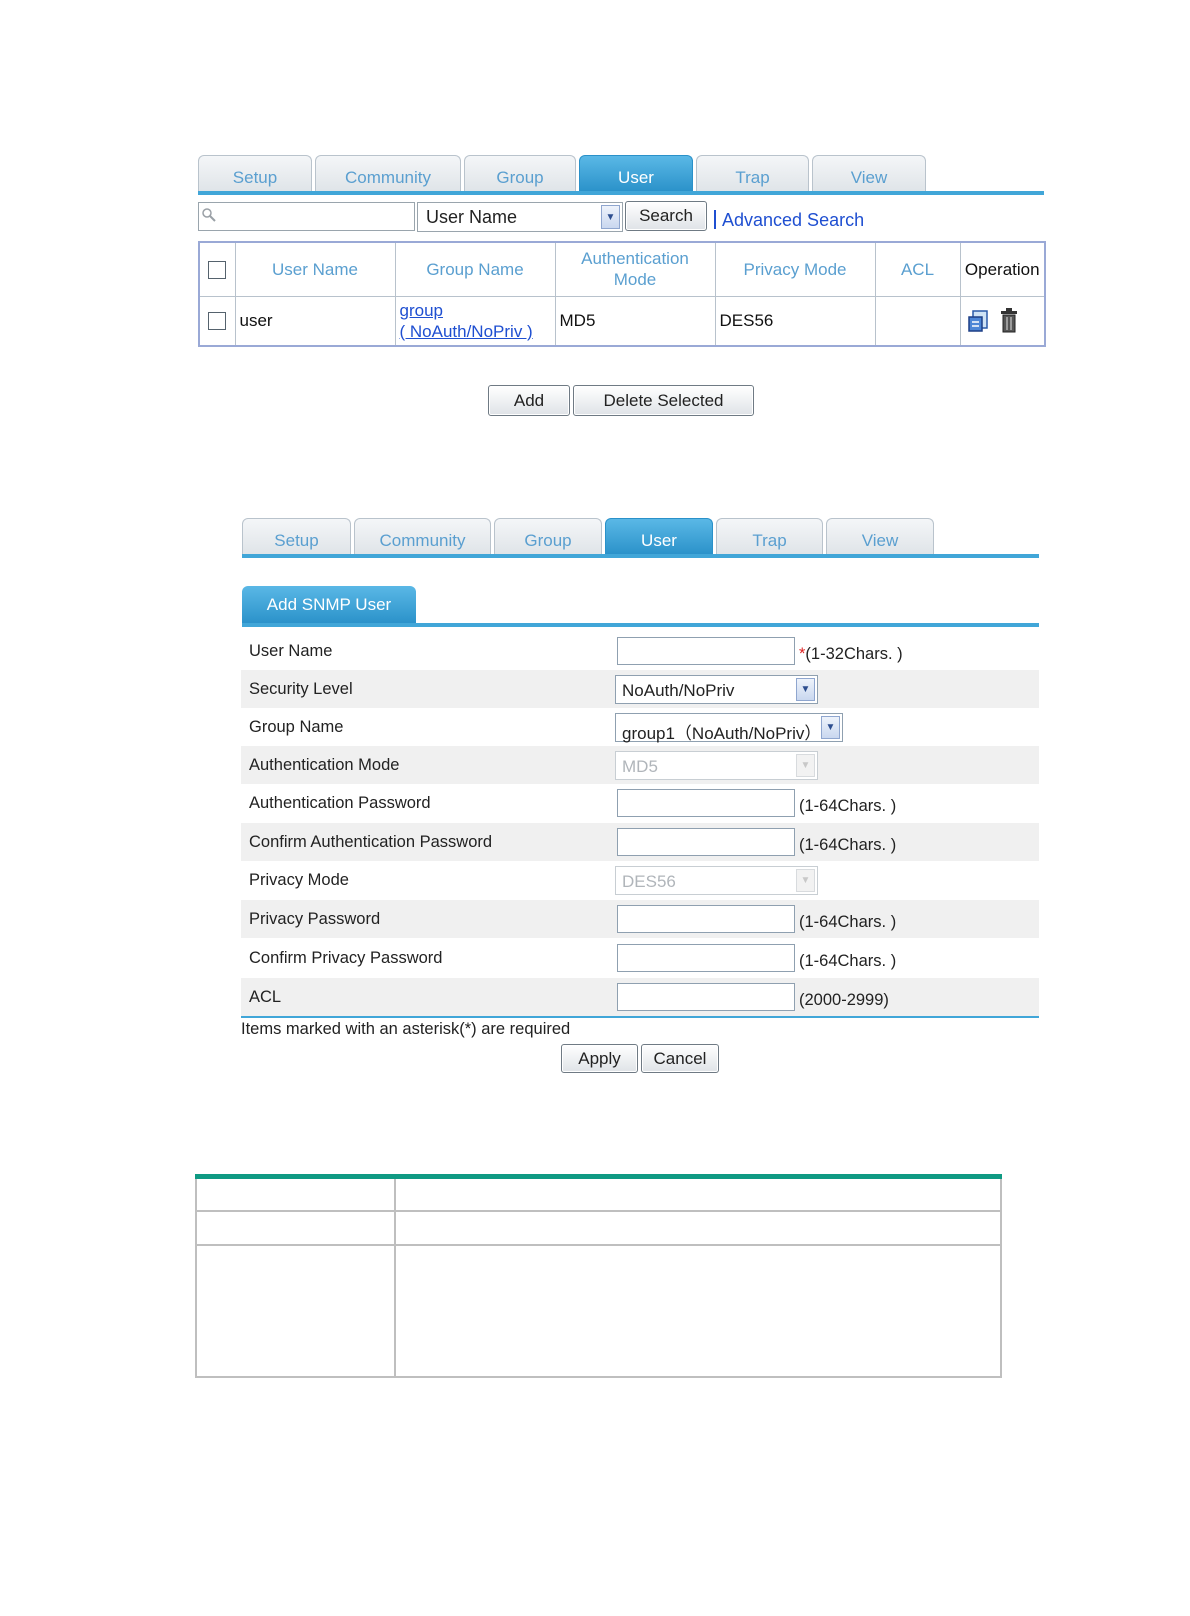 The image size is (1190, 1616). What do you see at coordinates (291, 651) in the screenshot?
I see `user-name-label: User Name` at bounding box center [291, 651].